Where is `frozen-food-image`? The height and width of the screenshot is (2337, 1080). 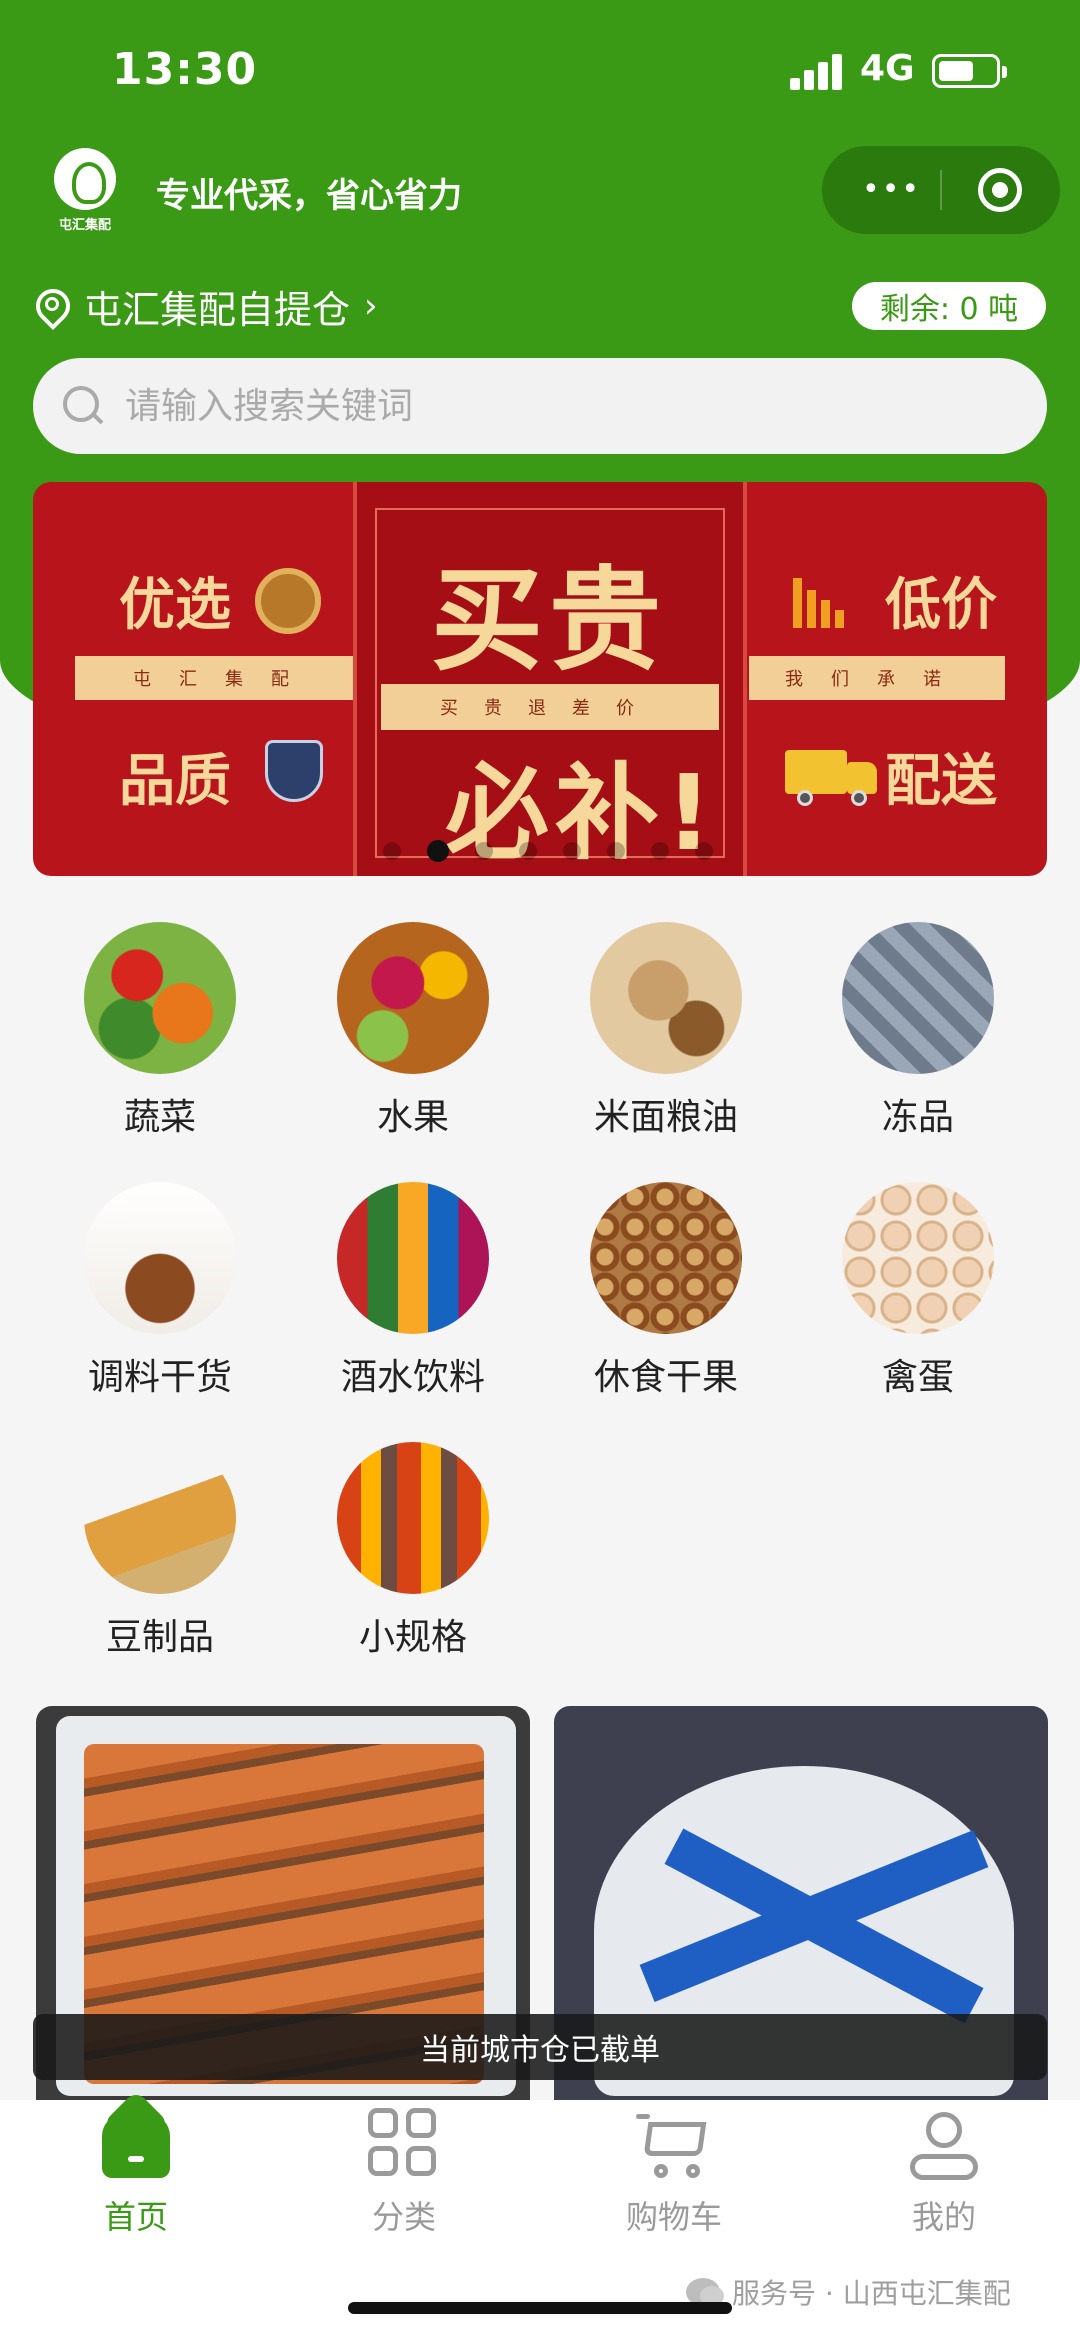
frozen-food-image is located at coordinates (918, 998).